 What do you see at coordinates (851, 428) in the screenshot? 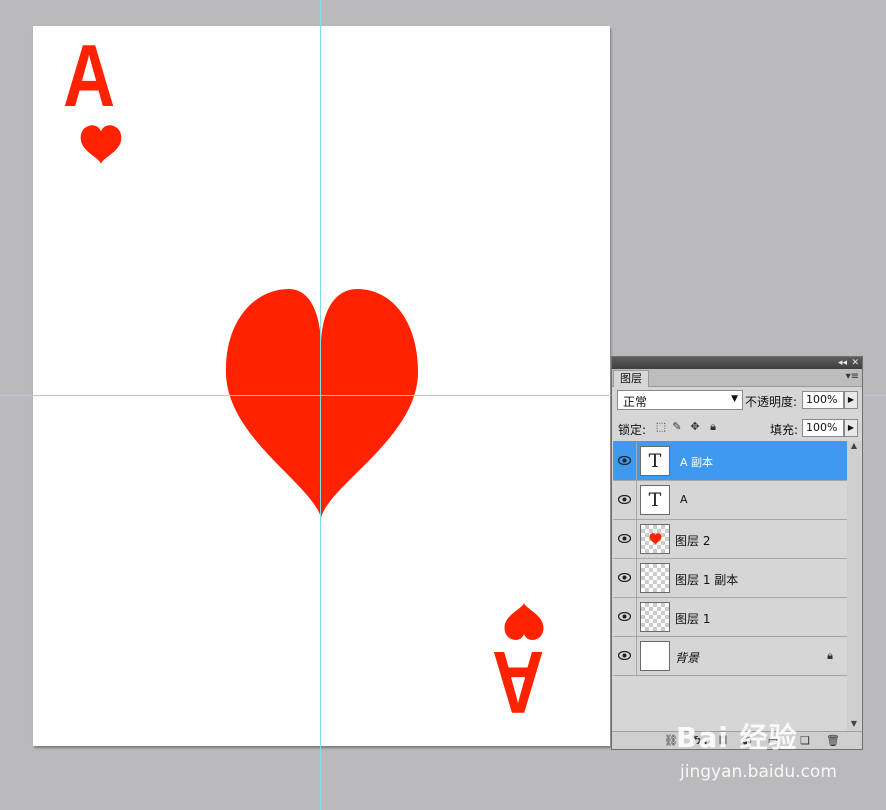
I see `fill-slider-button: ▶` at bounding box center [851, 428].